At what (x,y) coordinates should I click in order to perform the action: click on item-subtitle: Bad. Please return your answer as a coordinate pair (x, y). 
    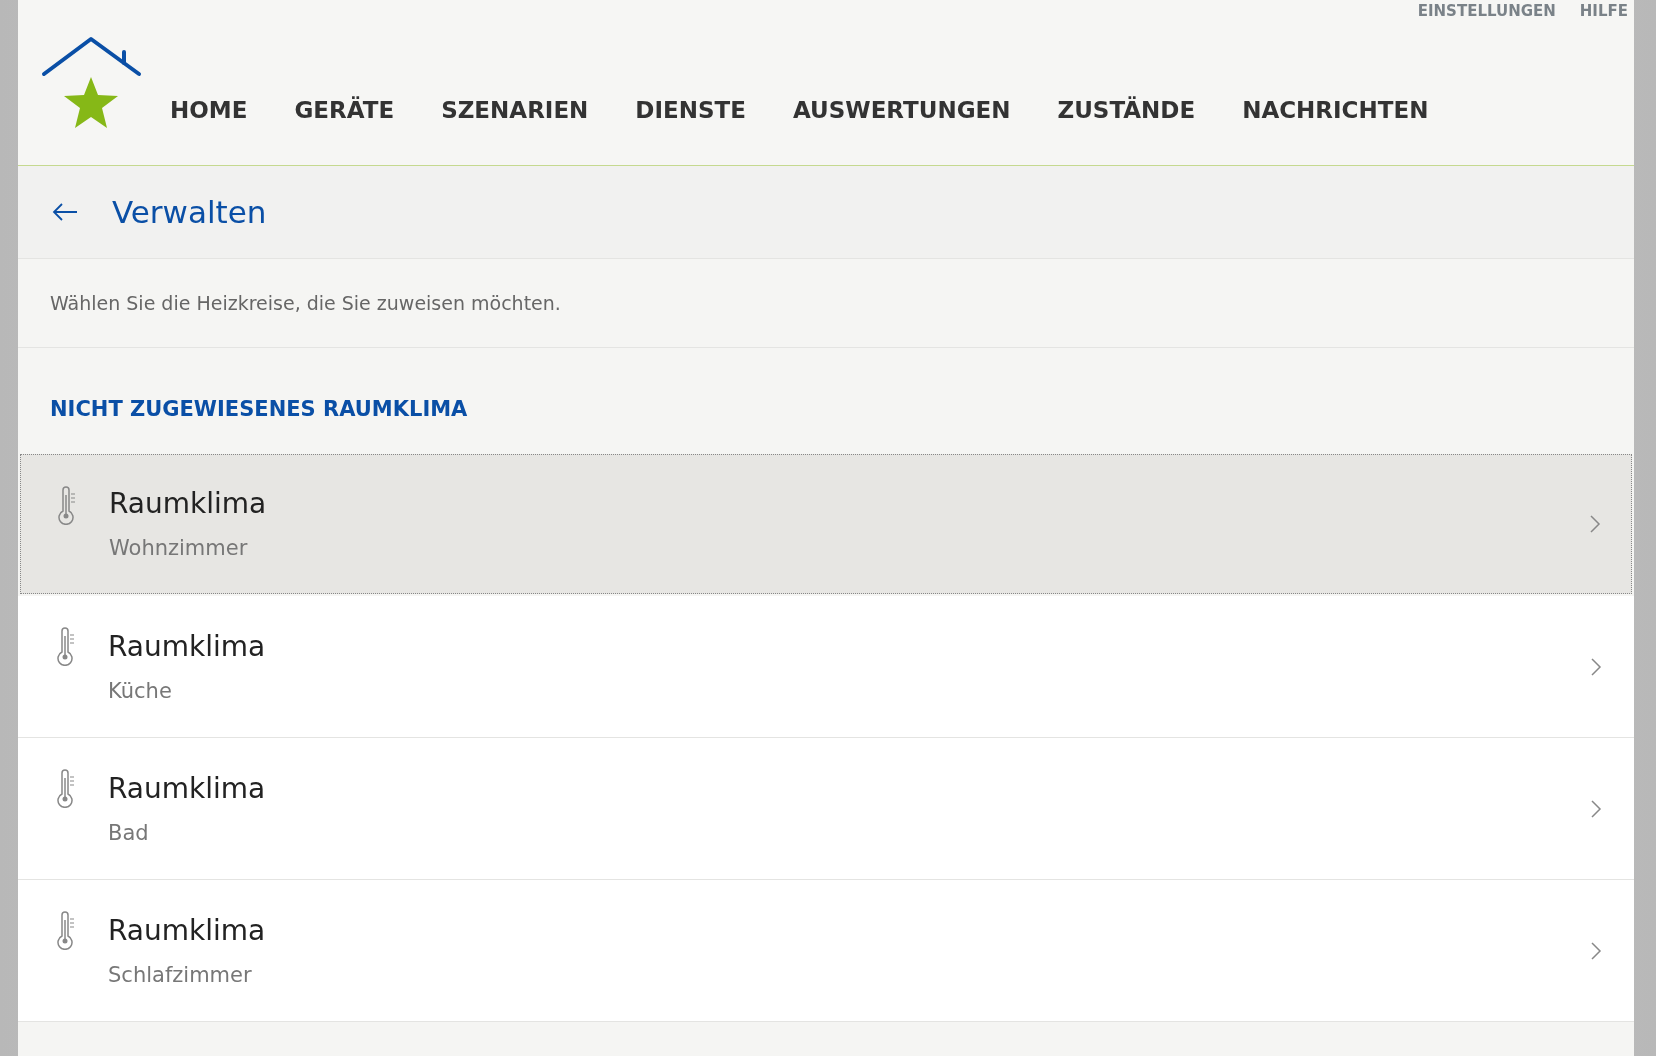
    Looking at the image, I should click on (129, 833).